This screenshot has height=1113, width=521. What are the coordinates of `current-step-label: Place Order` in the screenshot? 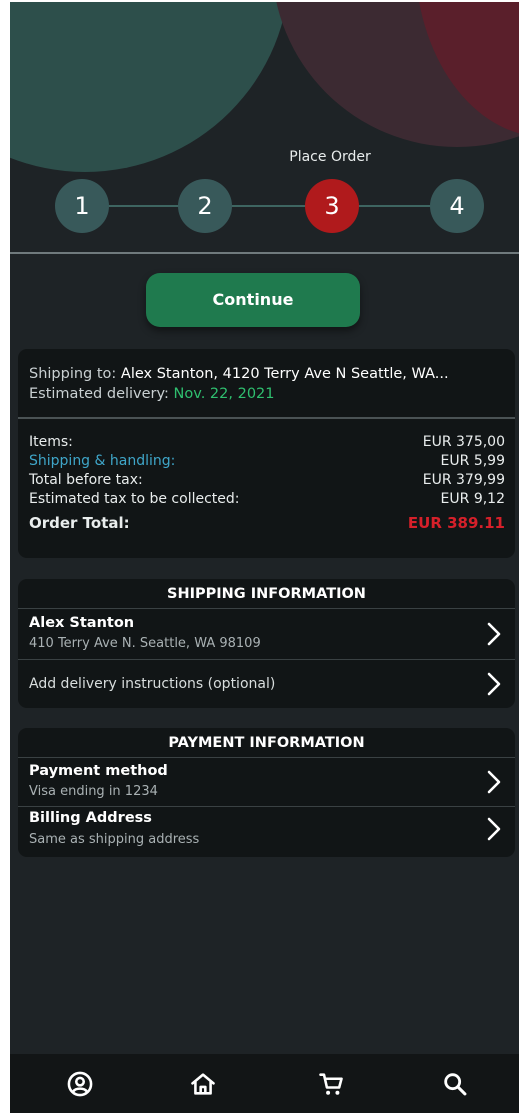 It's located at (330, 157).